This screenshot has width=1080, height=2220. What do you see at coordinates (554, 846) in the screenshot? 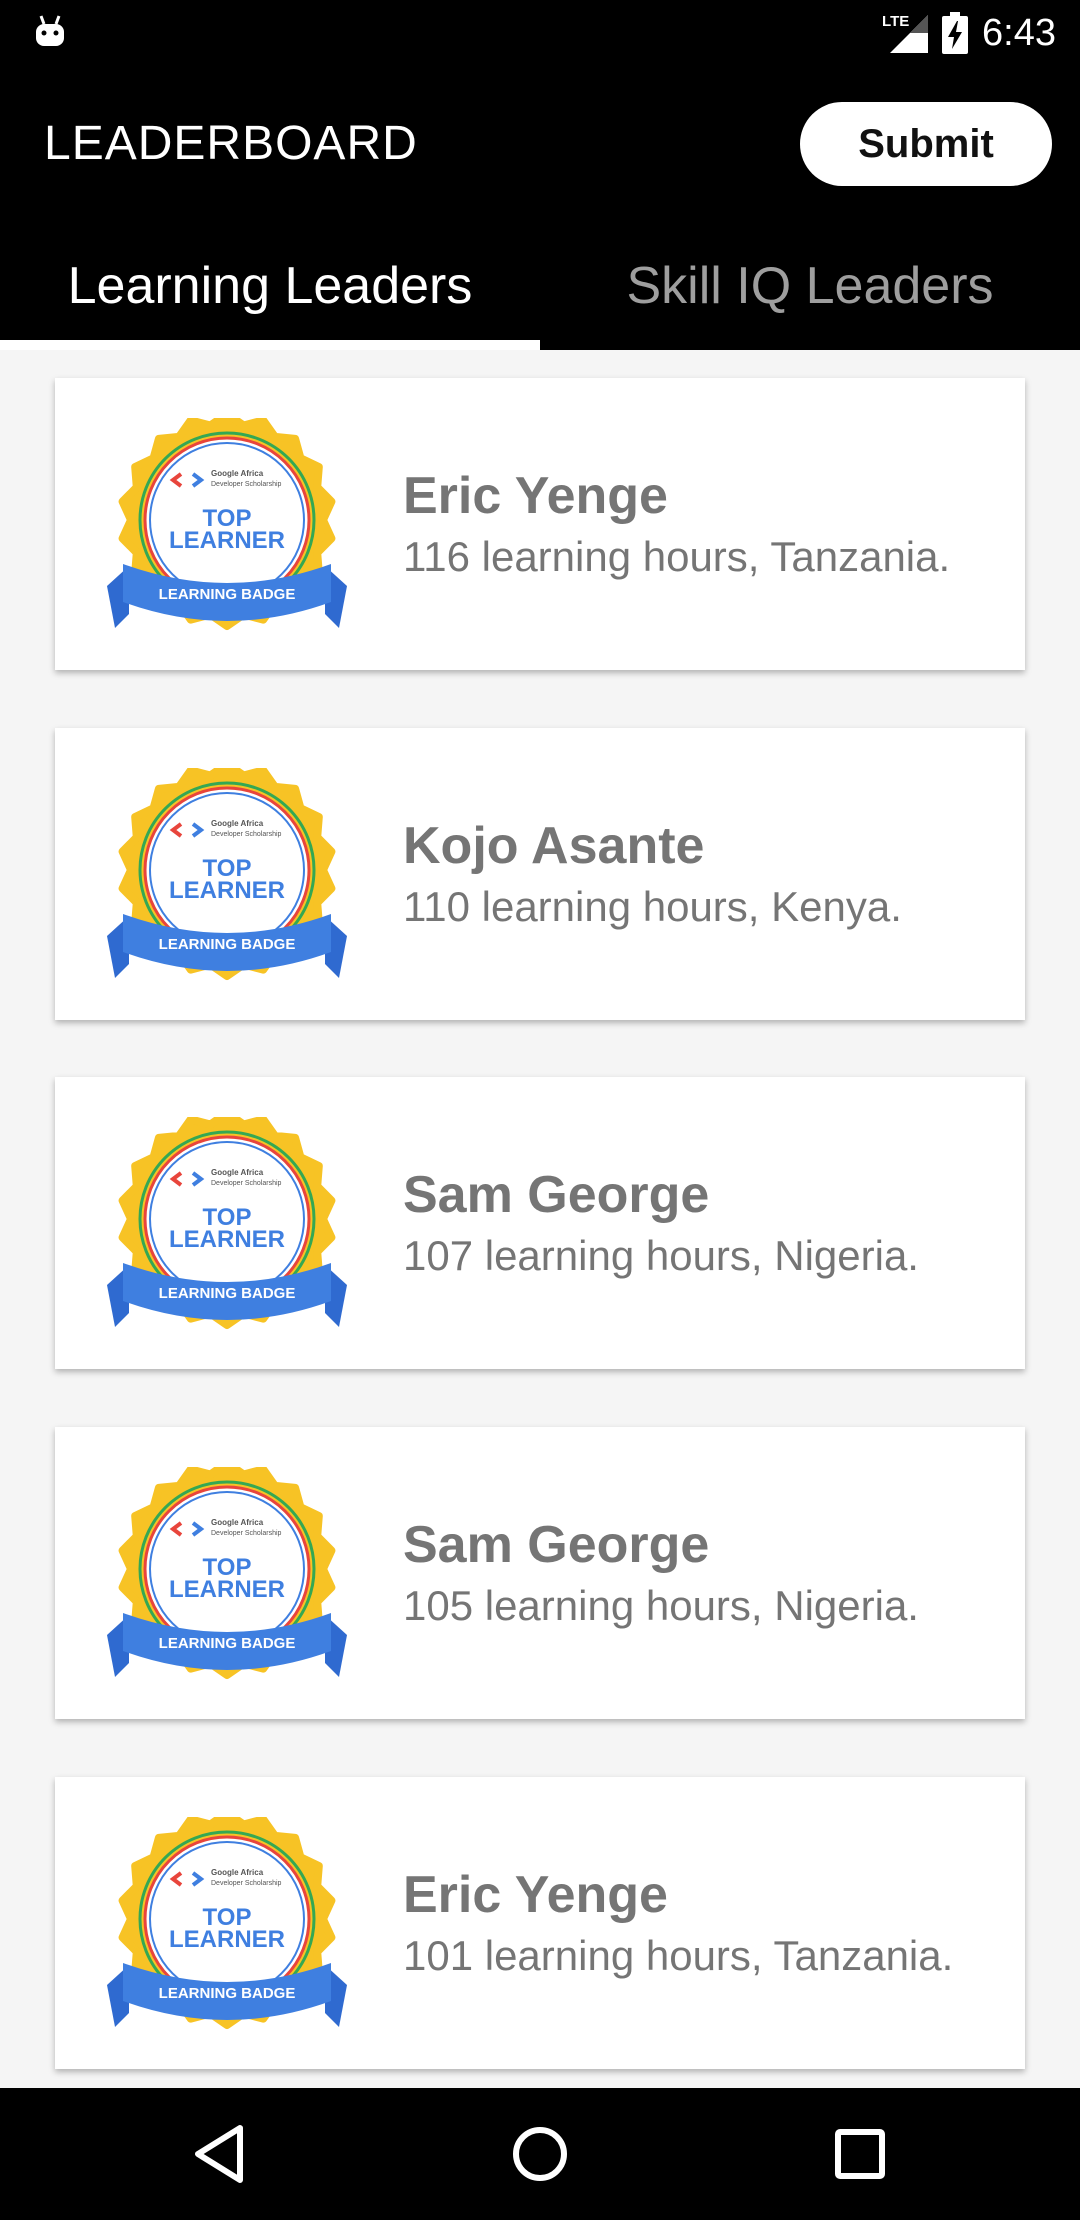
I see `leader-name: Kojo Asante` at bounding box center [554, 846].